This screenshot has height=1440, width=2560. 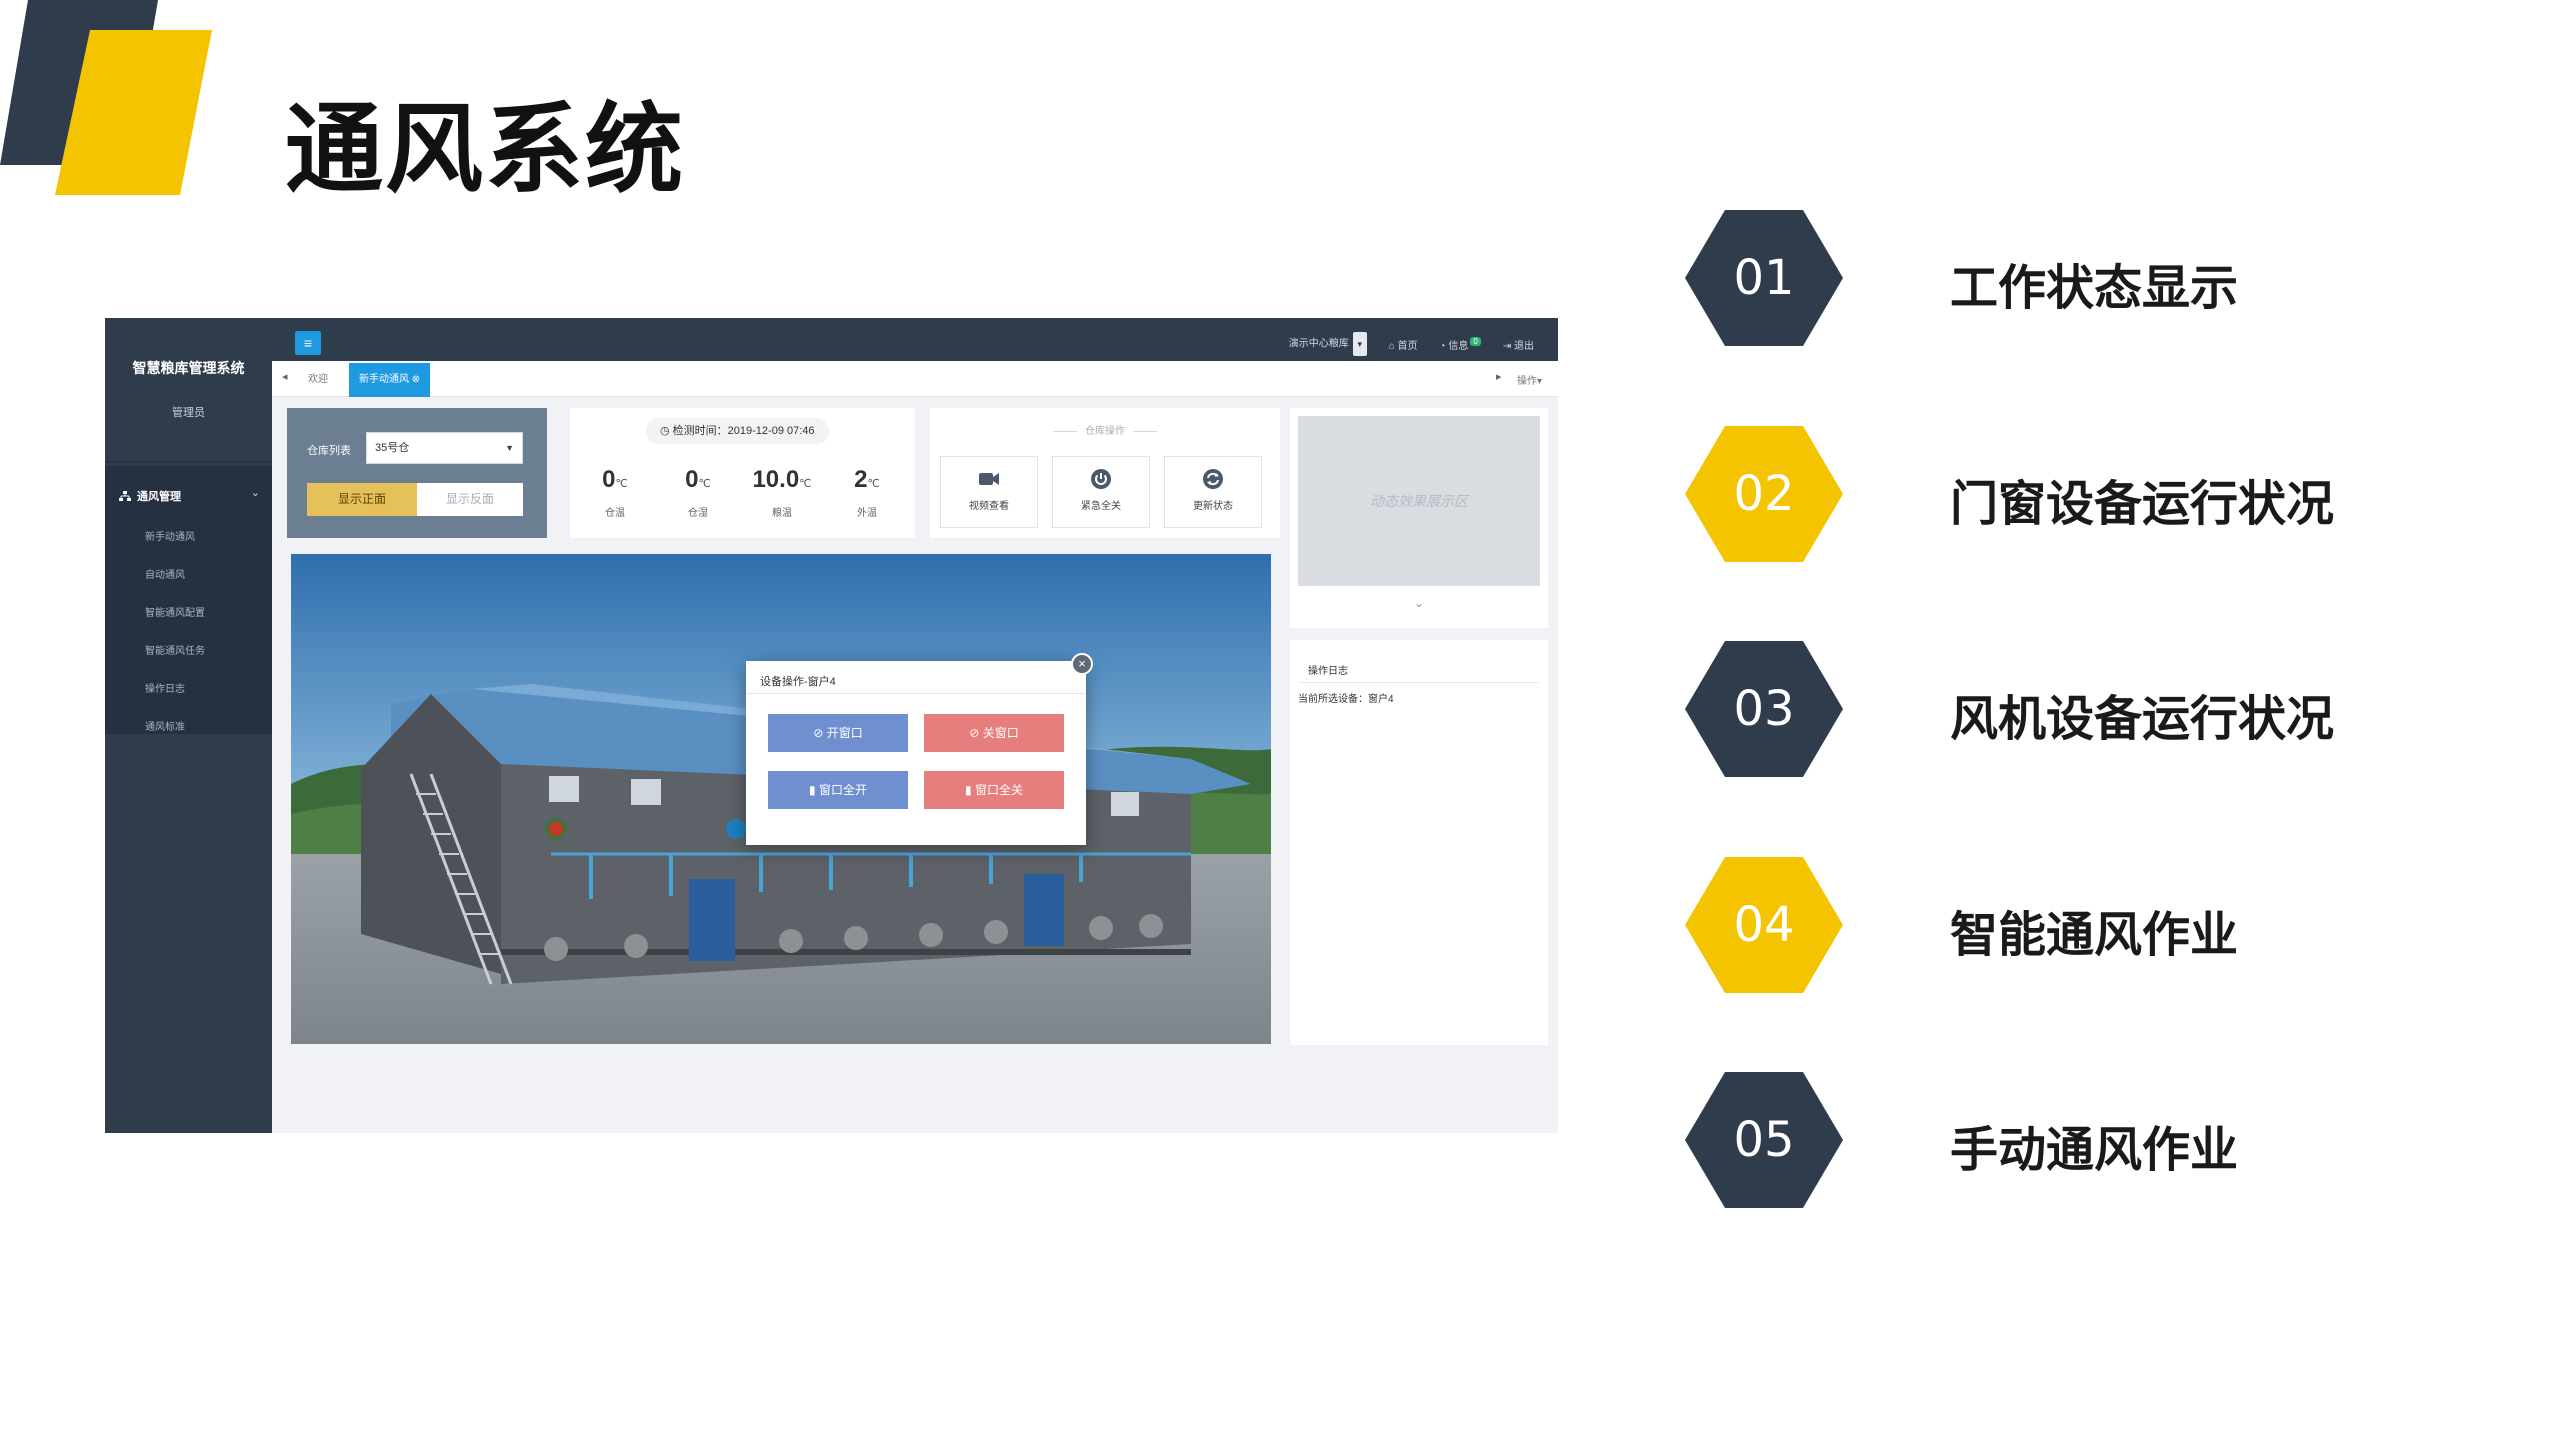 I want to click on tab-welcome: 欢迎, so click(x=318, y=380).